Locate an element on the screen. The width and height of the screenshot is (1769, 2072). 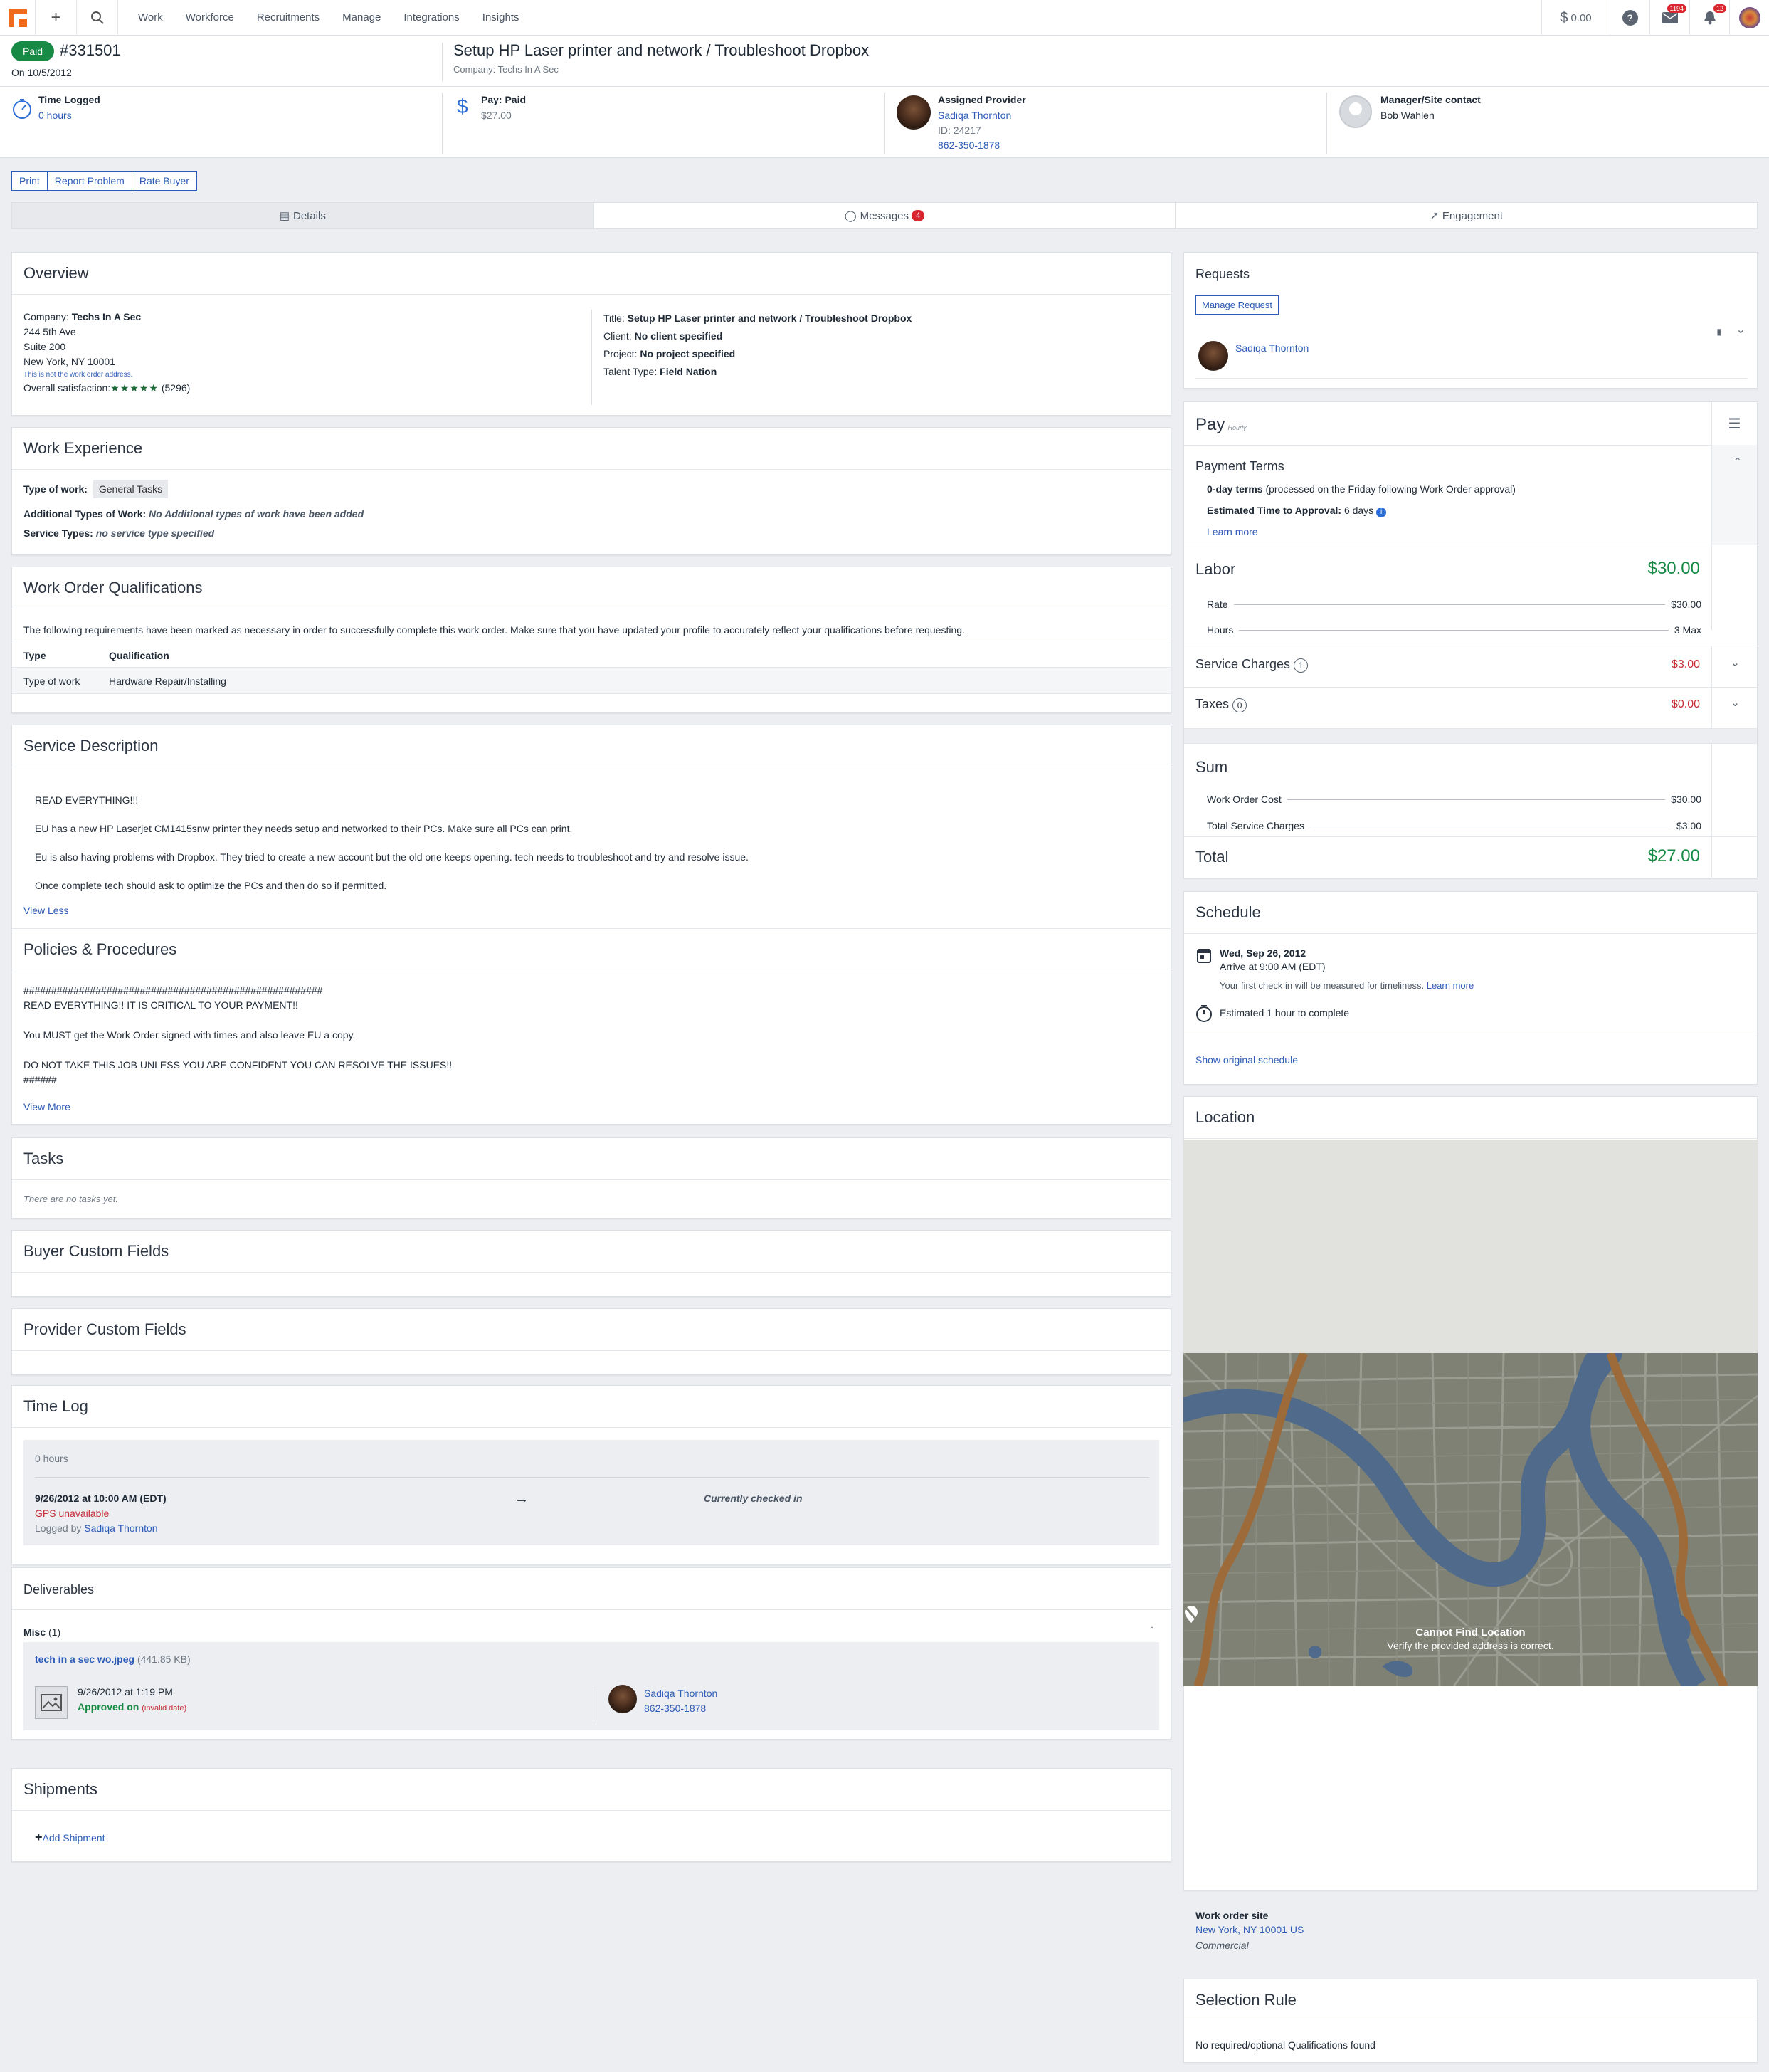
overview-title: Overview is located at coordinates (591, 274).